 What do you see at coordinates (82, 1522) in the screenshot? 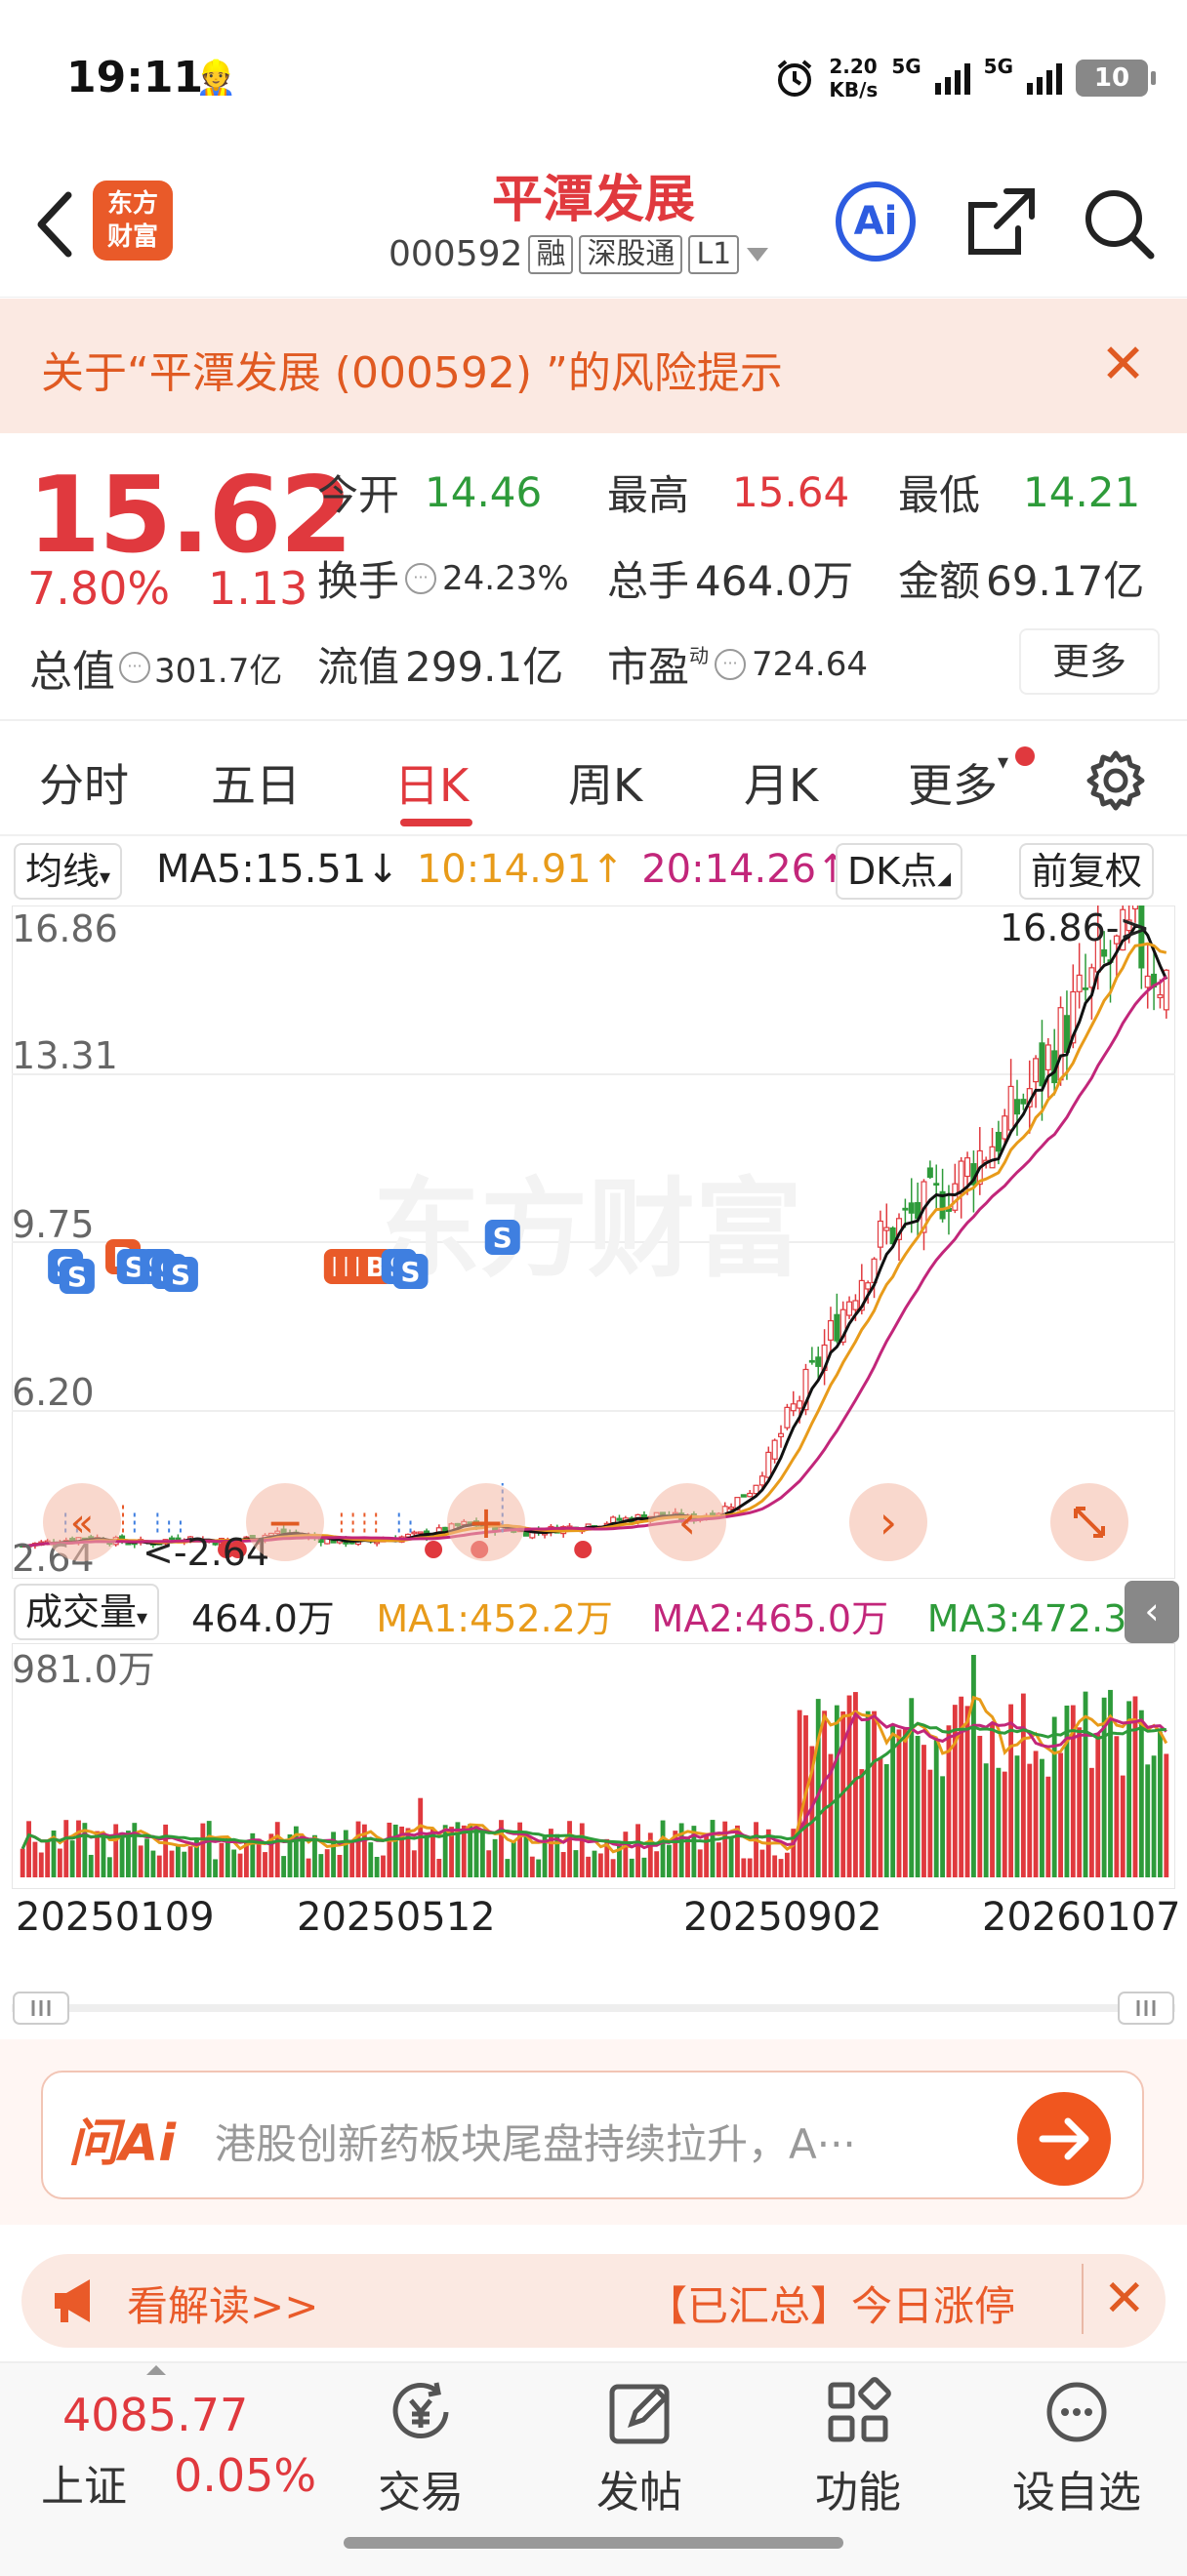
I see `scroll-left-button: «` at bounding box center [82, 1522].